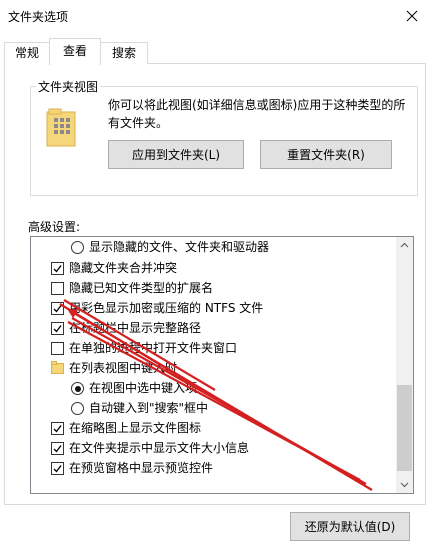 Image resolution: width=430 pixels, height=548 pixels. What do you see at coordinates (68, 86) in the screenshot?
I see `folder-view-legend: 文件夹视图` at bounding box center [68, 86].